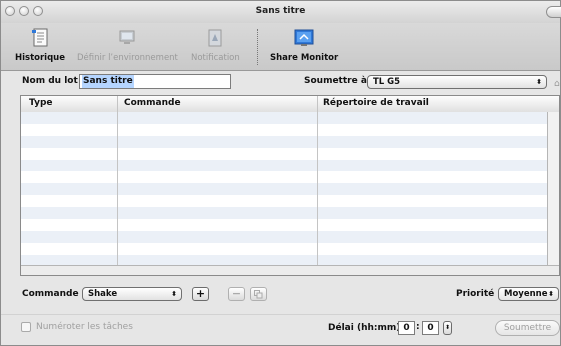 This screenshot has height=346, width=561. Describe the element at coordinates (339, 81) in the screenshot. I see `submit-to-label: Soumettre à :` at that location.